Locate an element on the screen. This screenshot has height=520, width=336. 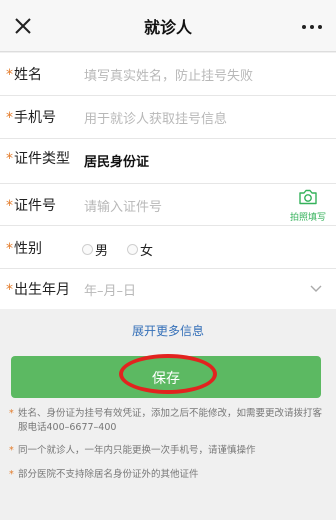
note-item: * 部分医院不支持除居名身份证外的其他证件 is located at coordinates (104, 474).